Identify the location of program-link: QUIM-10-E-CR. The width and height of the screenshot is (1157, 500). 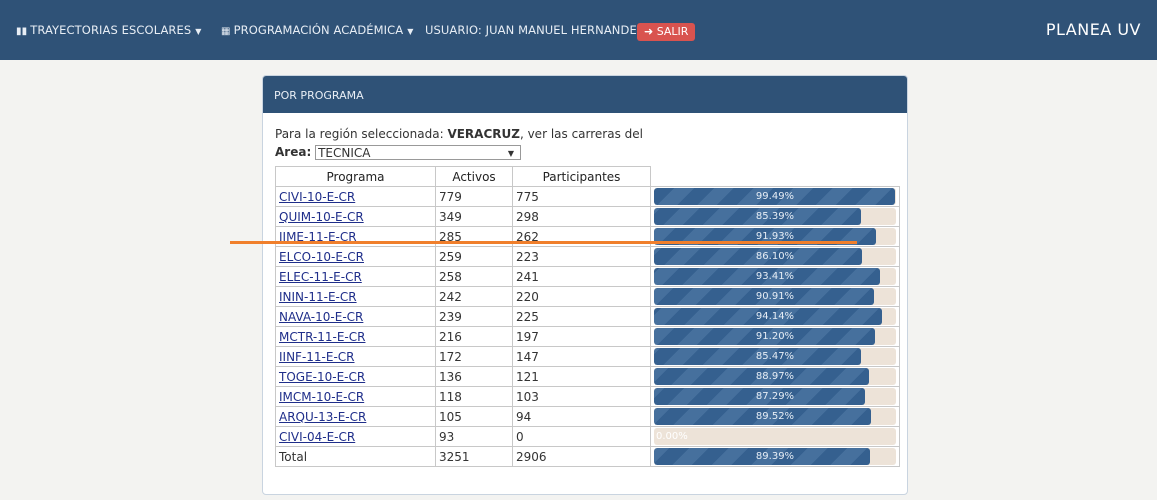
(321, 217).